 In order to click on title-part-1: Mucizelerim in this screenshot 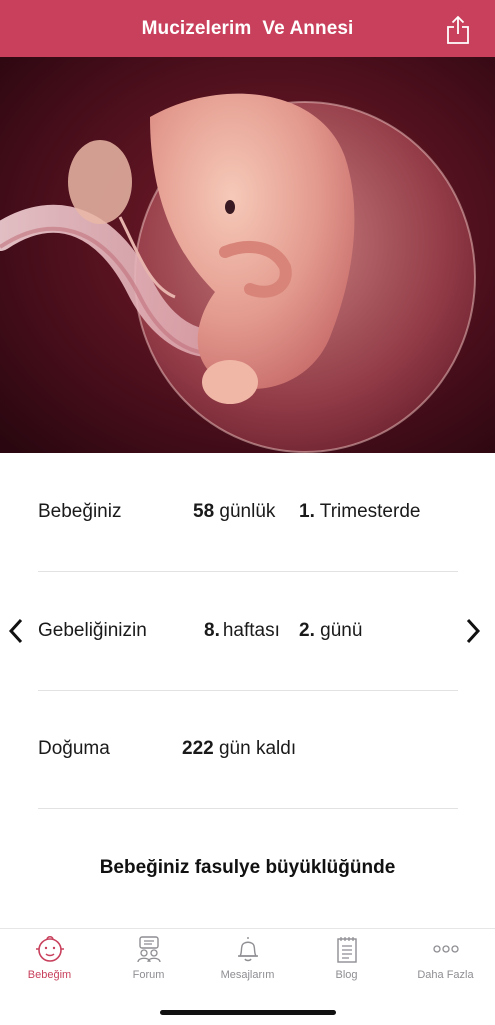, I will do `click(196, 28)`.